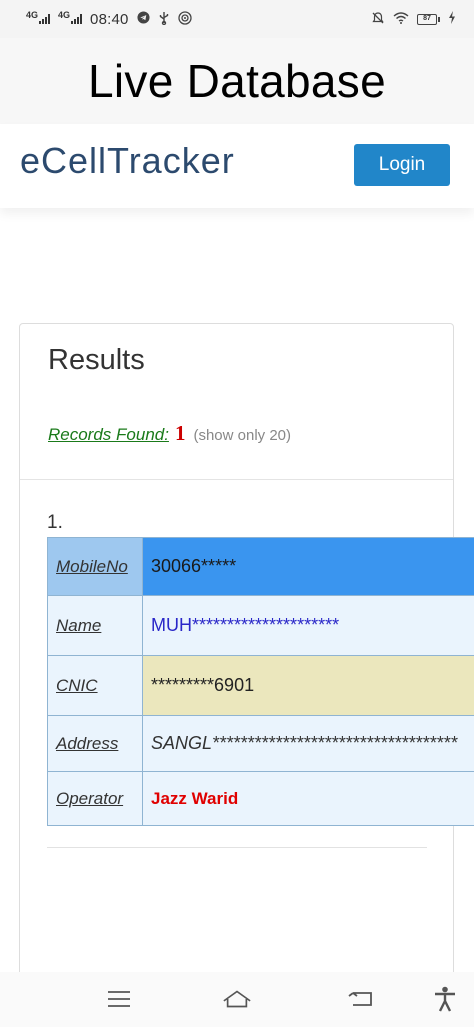  What do you see at coordinates (64, 15) in the screenshot?
I see `network-type-2: 4G` at bounding box center [64, 15].